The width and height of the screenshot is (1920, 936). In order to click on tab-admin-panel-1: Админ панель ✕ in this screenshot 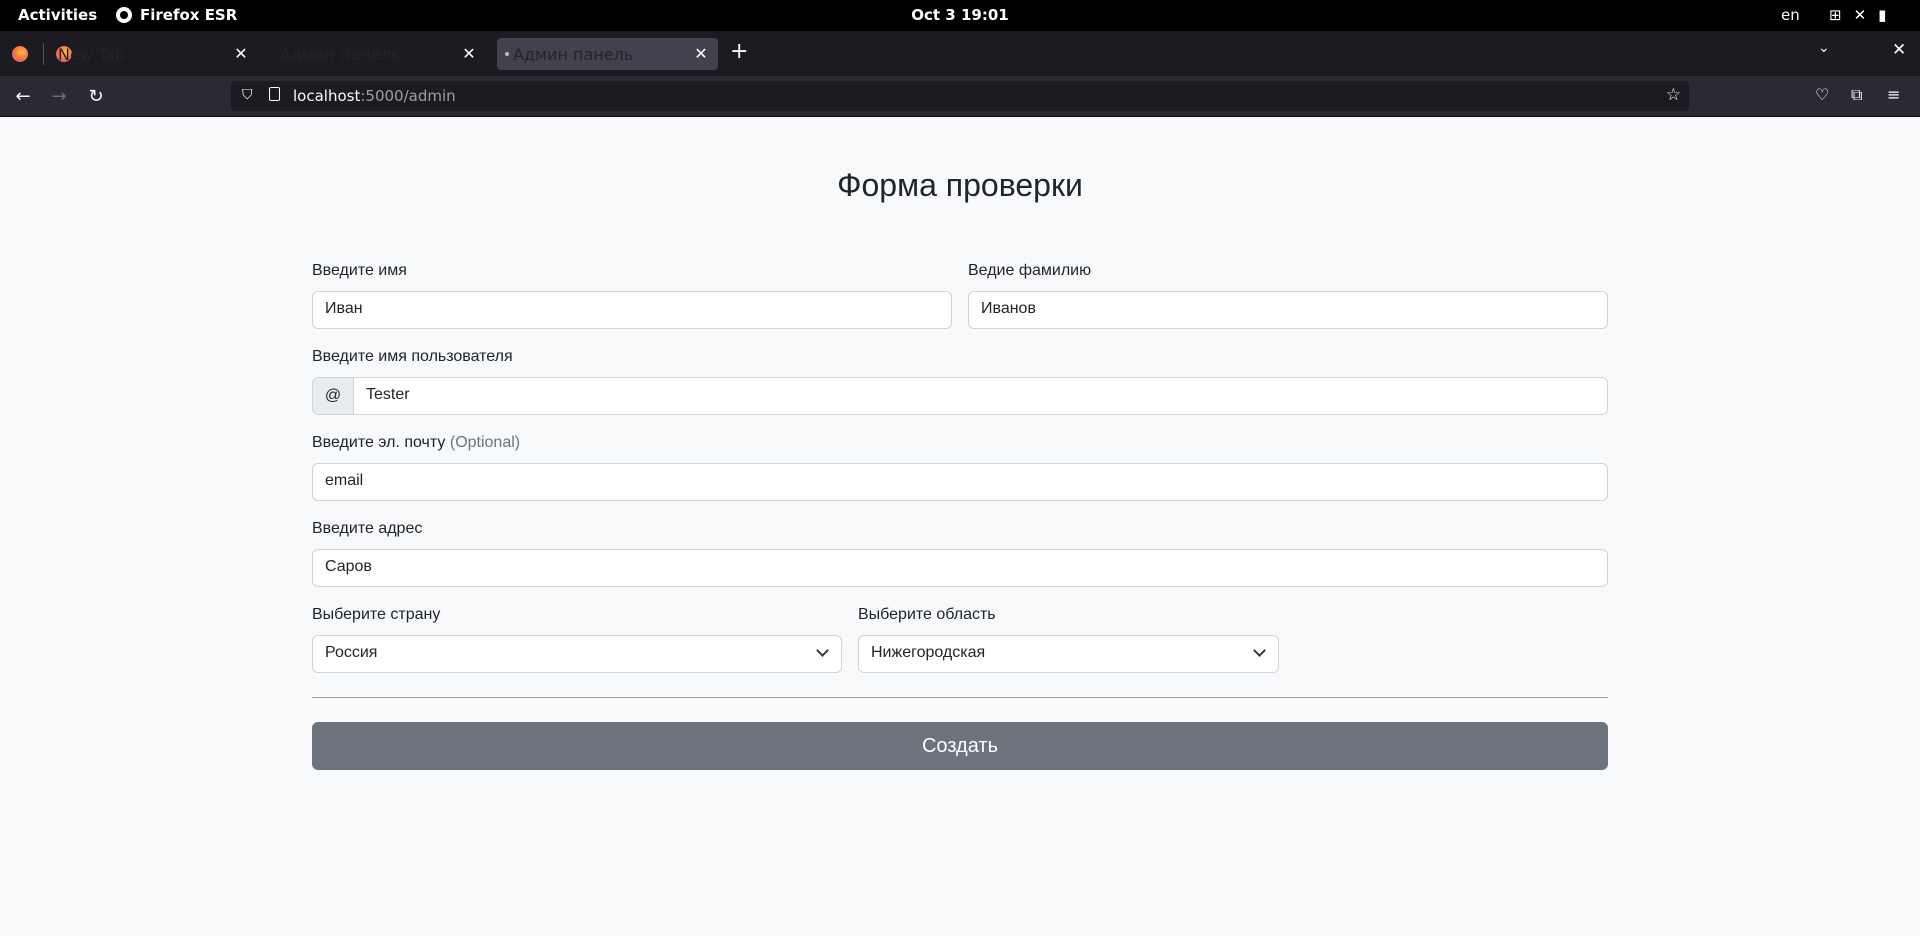, I will do `click(378, 54)`.